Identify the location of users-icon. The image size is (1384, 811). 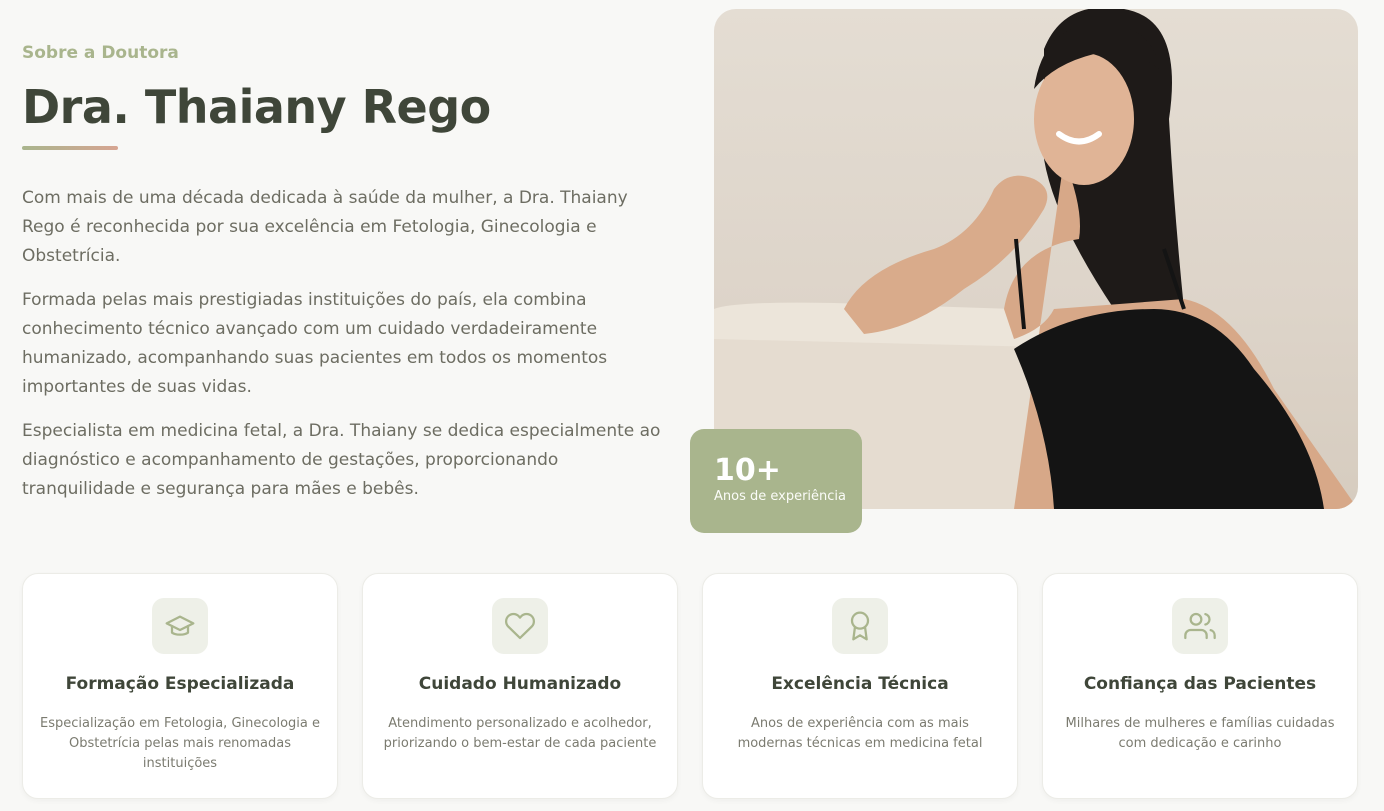
(1200, 626).